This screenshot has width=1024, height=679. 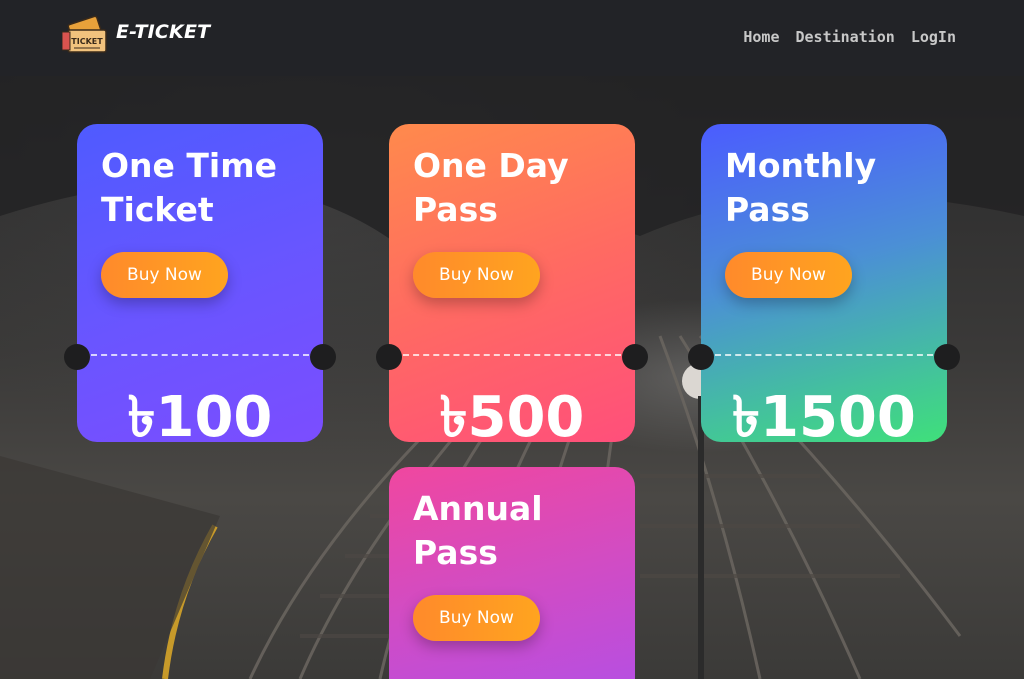 I want to click on nav-links: Home Destination LogIn, so click(x=849, y=37).